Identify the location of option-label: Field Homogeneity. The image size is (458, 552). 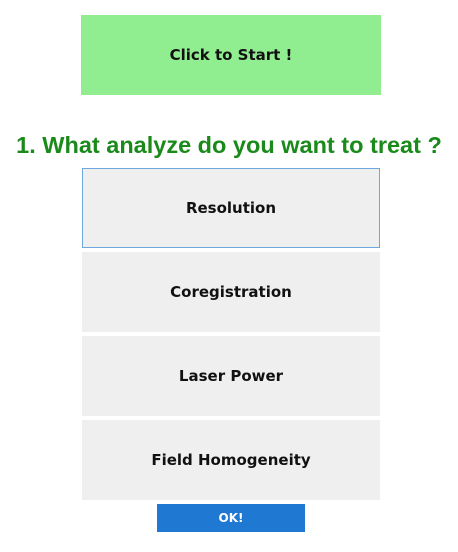
(231, 460).